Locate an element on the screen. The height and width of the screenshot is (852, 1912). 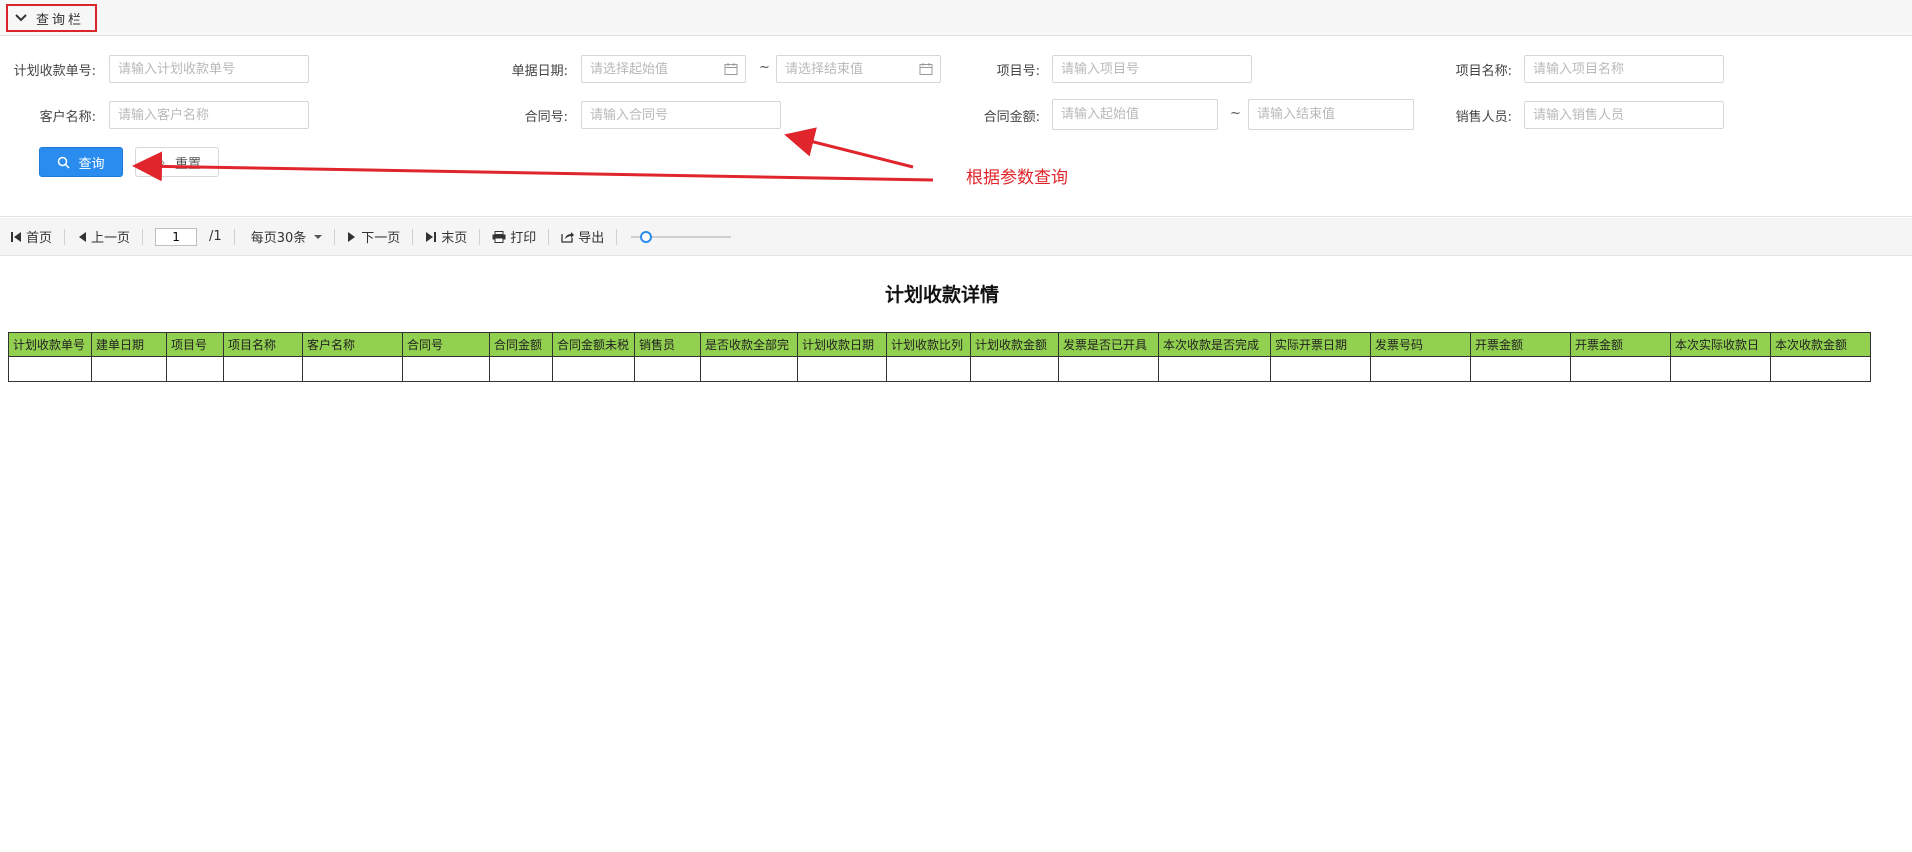
column-header: 计划收款比列 is located at coordinates (928, 344).